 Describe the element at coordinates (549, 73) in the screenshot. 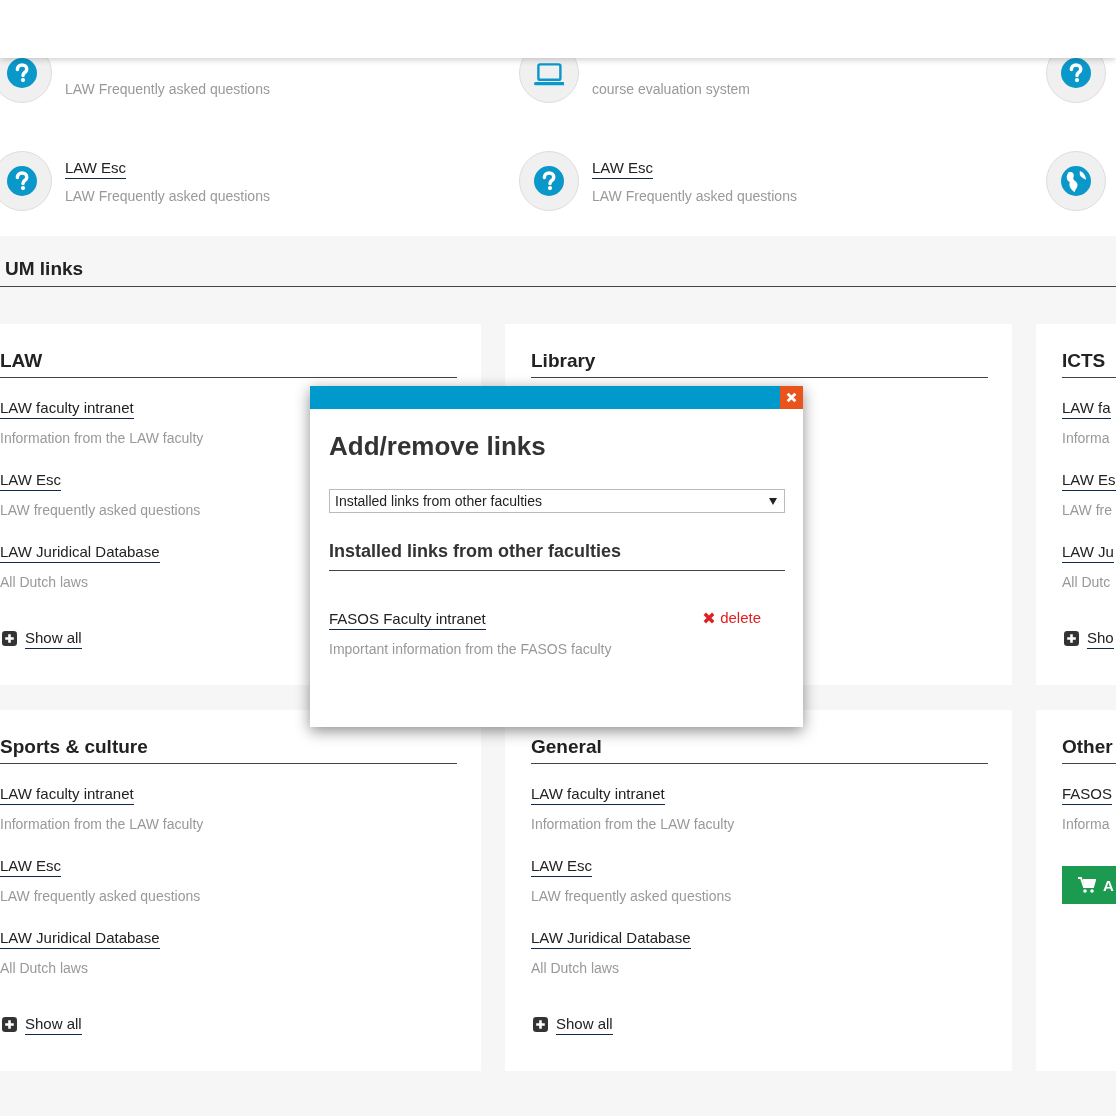

I see `laptop-icon` at that location.